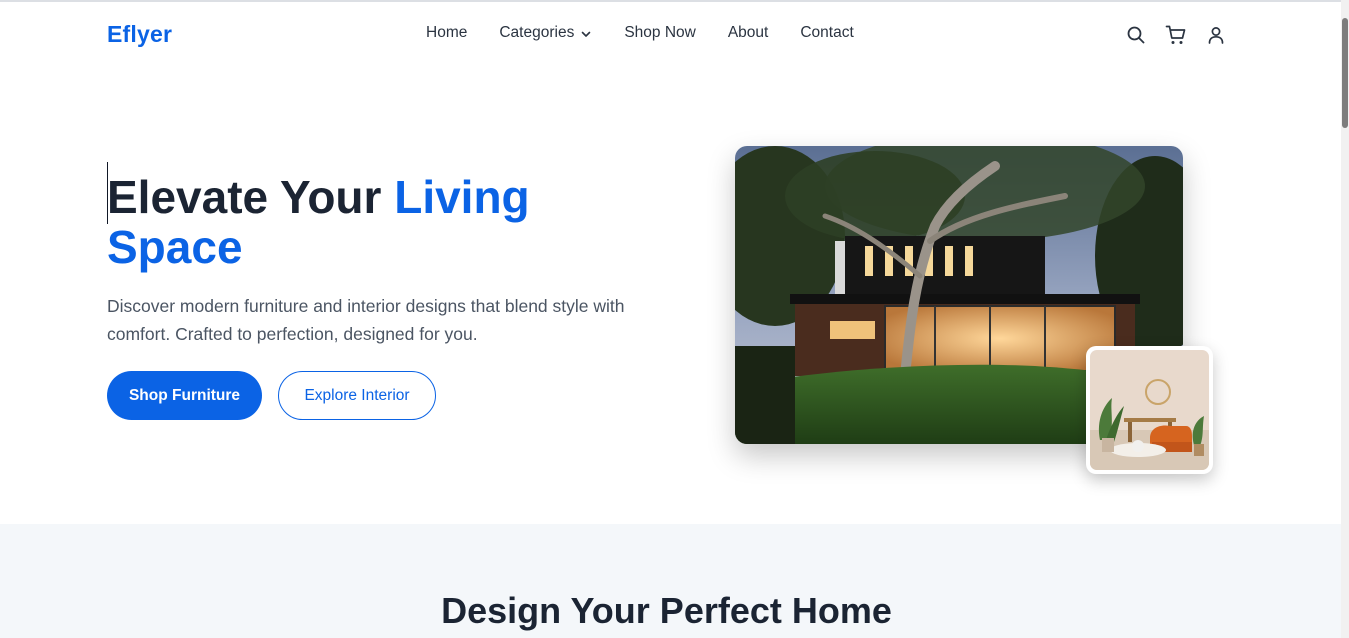  What do you see at coordinates (1176, 35) in the screenshot?
I see `cart-icon` at bounding box center [1176, 35].